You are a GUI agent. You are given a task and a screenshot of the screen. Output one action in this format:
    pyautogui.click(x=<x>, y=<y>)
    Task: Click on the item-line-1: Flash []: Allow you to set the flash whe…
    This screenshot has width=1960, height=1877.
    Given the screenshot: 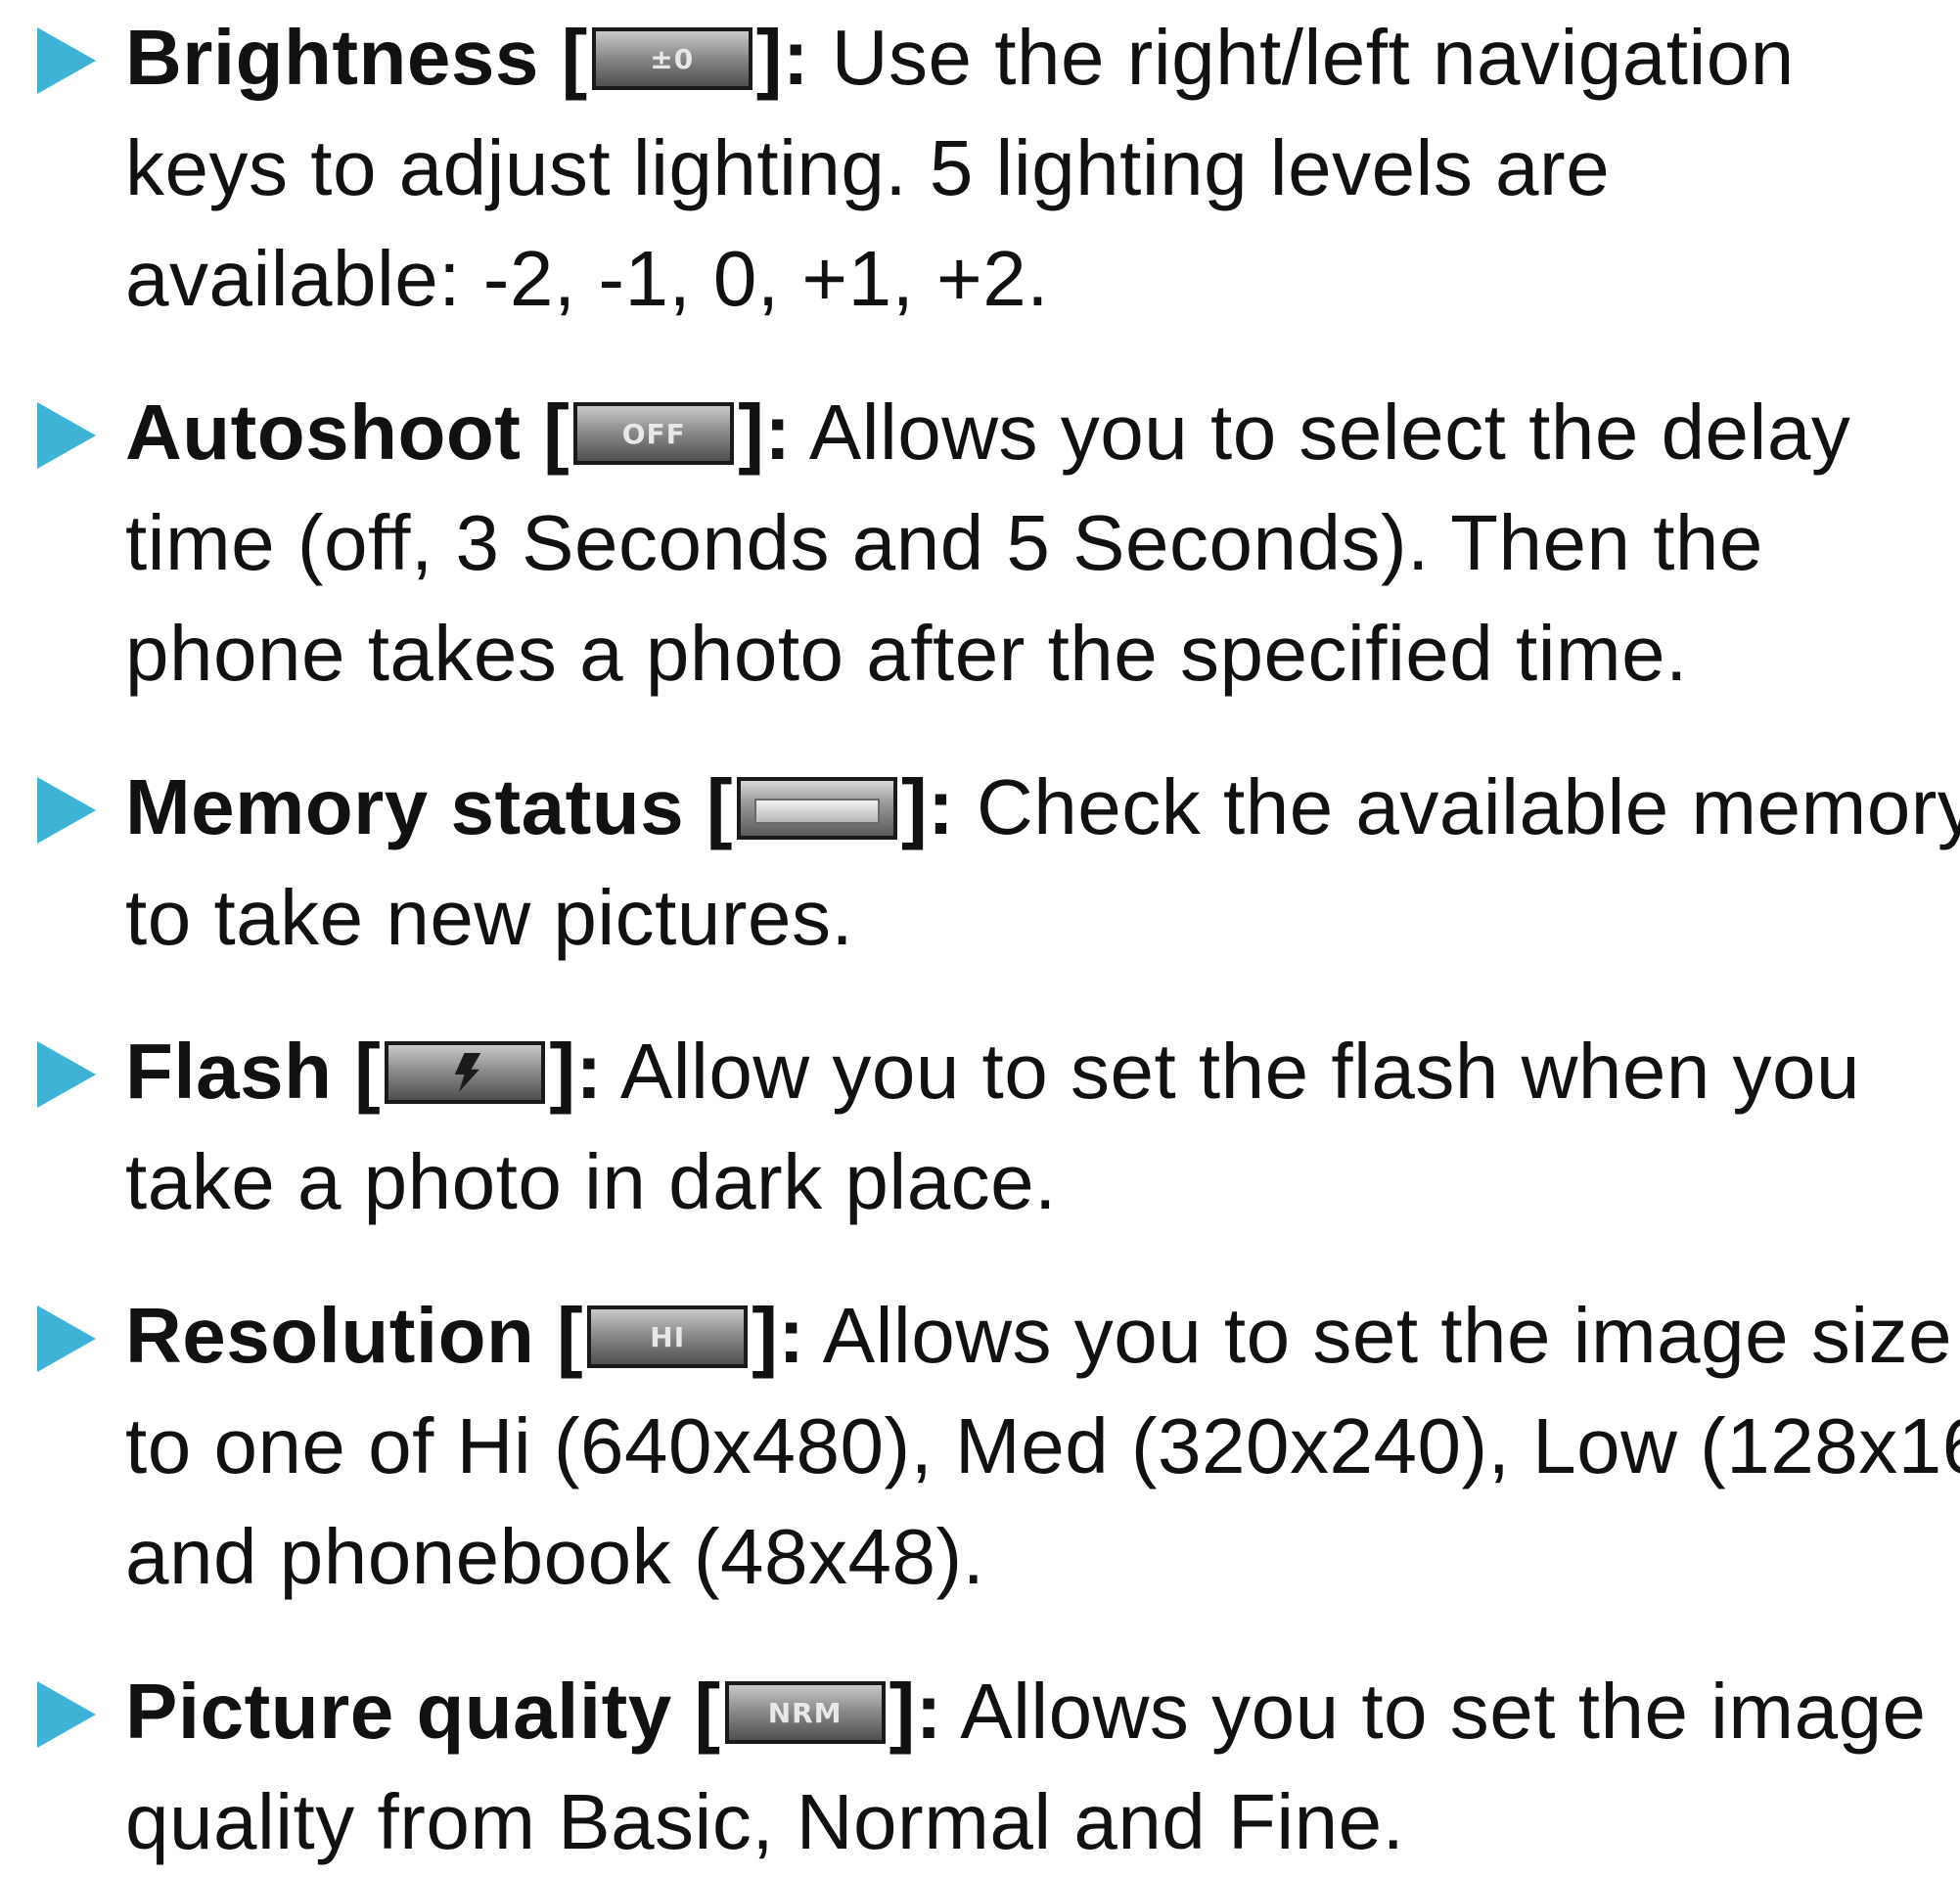 What is the action you would take?
    pyautogui.click(x=993, y=1071)
    